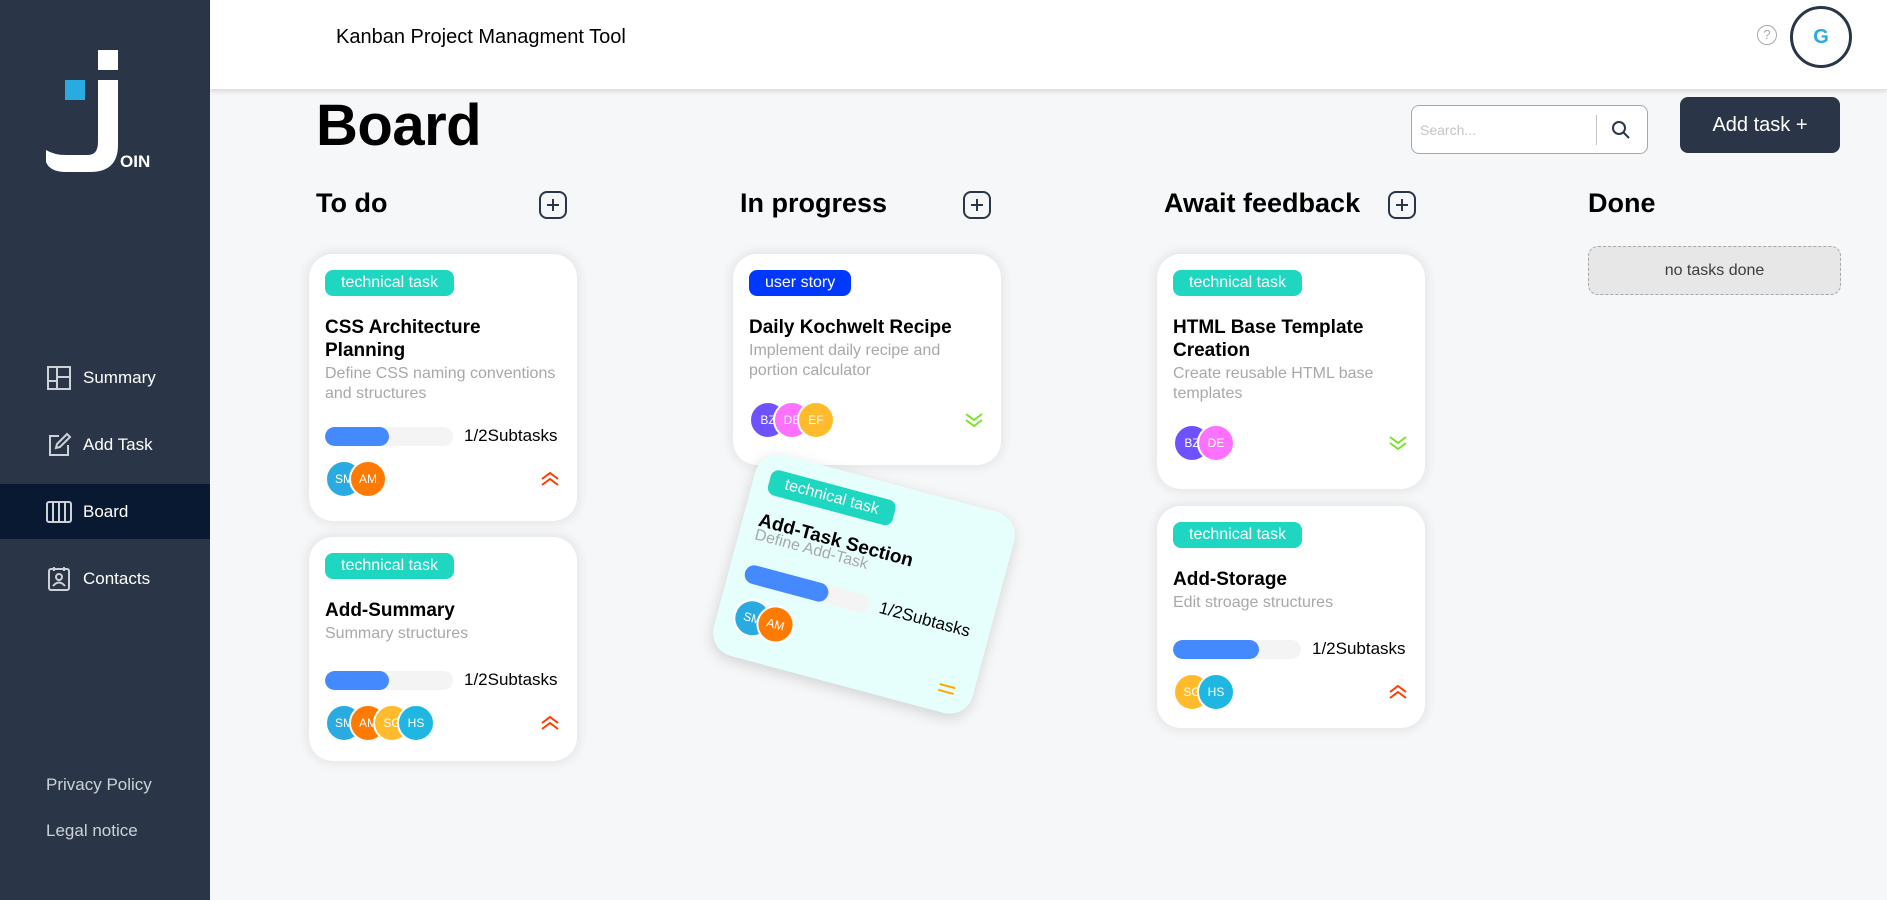 This screenshot has width=1887, height=900. I want to click on task-title: Add-Summary, so click(390, 610).